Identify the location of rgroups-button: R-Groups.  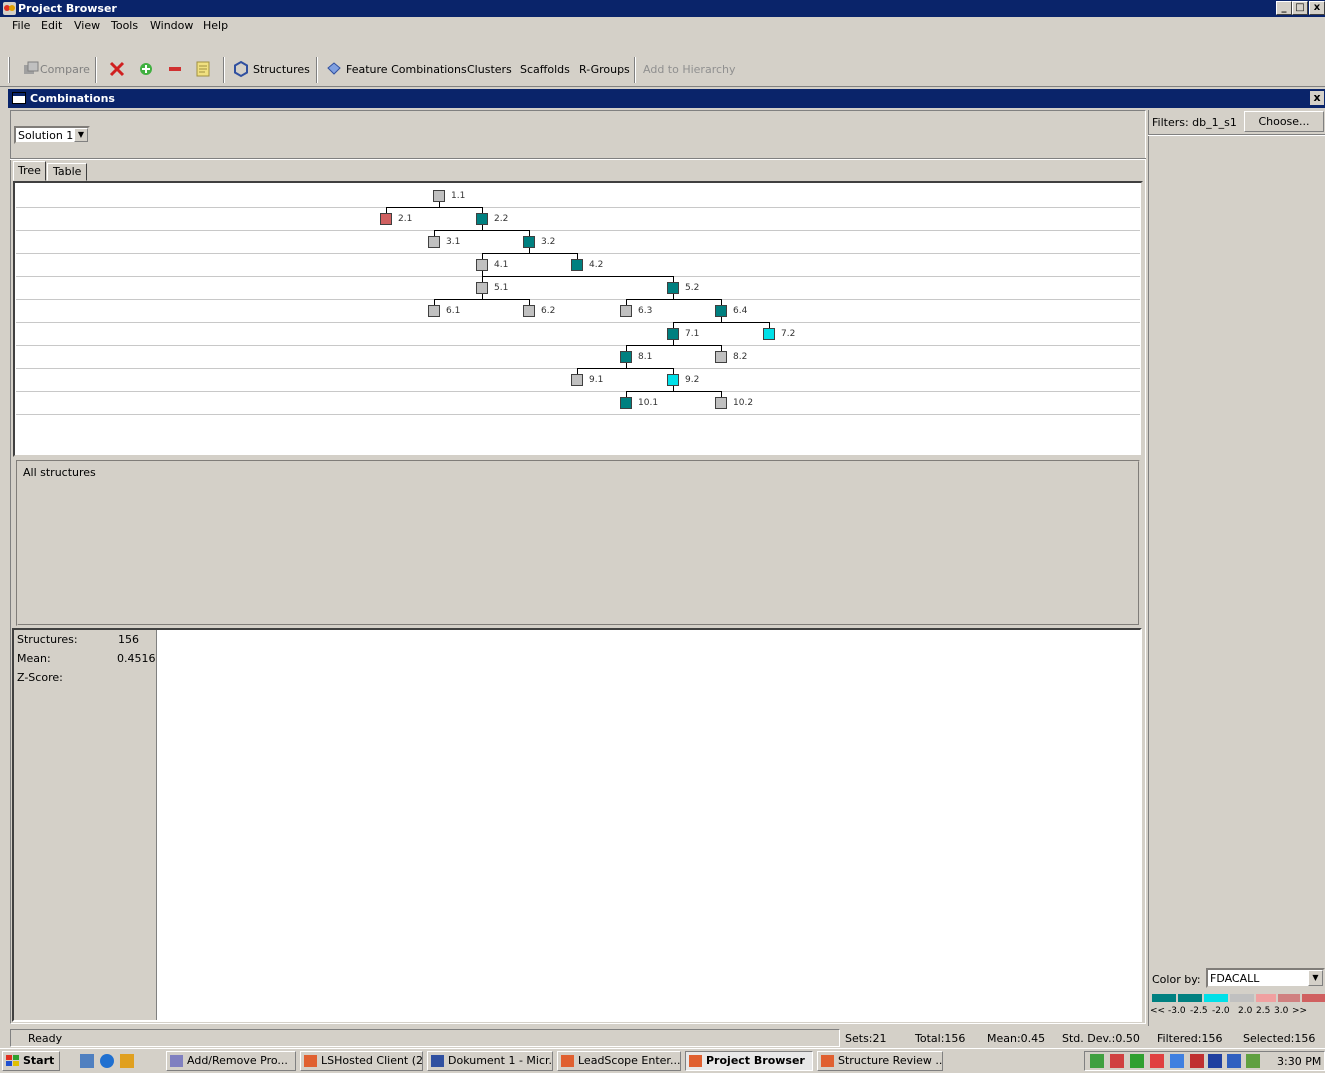
(604, 70).